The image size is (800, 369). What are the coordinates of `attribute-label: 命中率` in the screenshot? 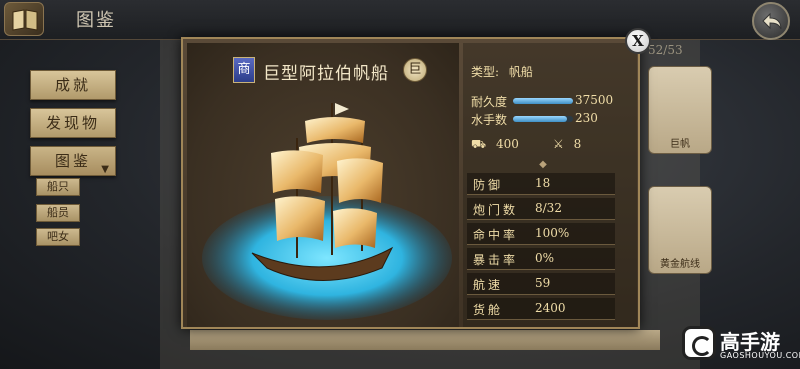 It's located at (496, 235).